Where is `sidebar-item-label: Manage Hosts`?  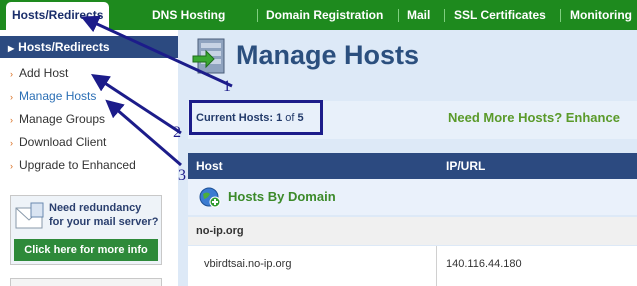
sidebar-item-label: Manage Hosts is located at coordinates (58, 96).